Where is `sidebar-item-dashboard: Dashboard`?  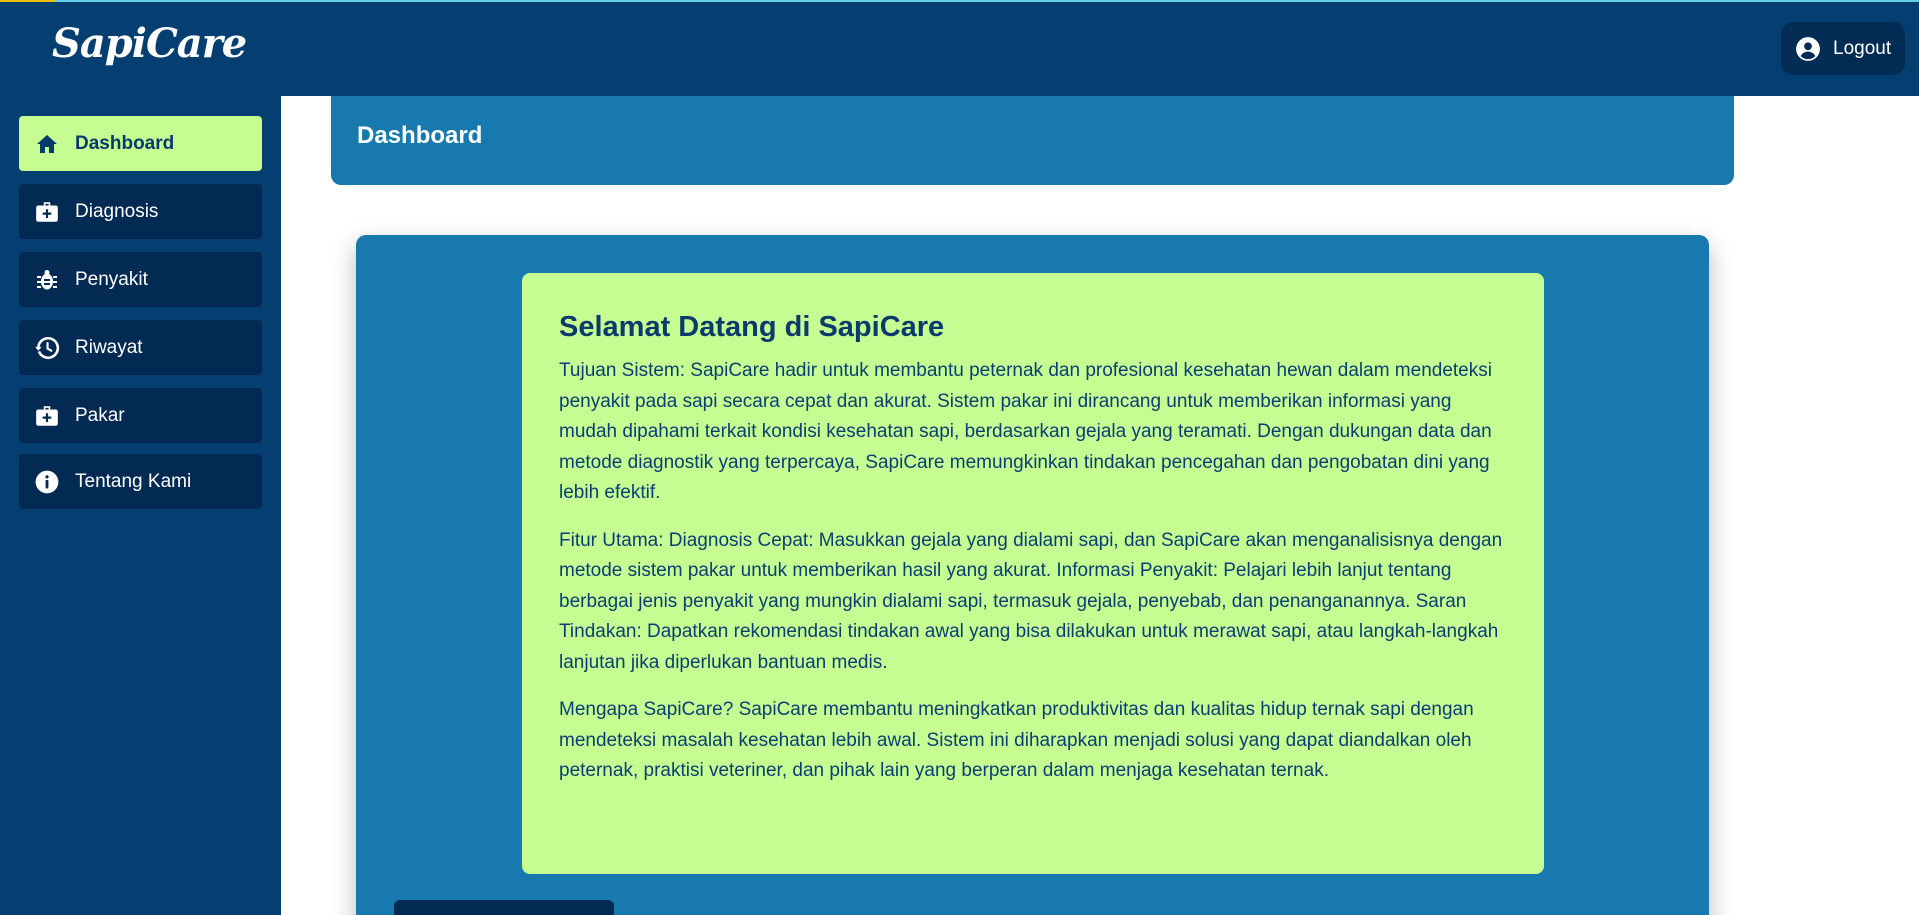 sidebar-item-dashboard: Dashboard is located at coordinates (140, 143).